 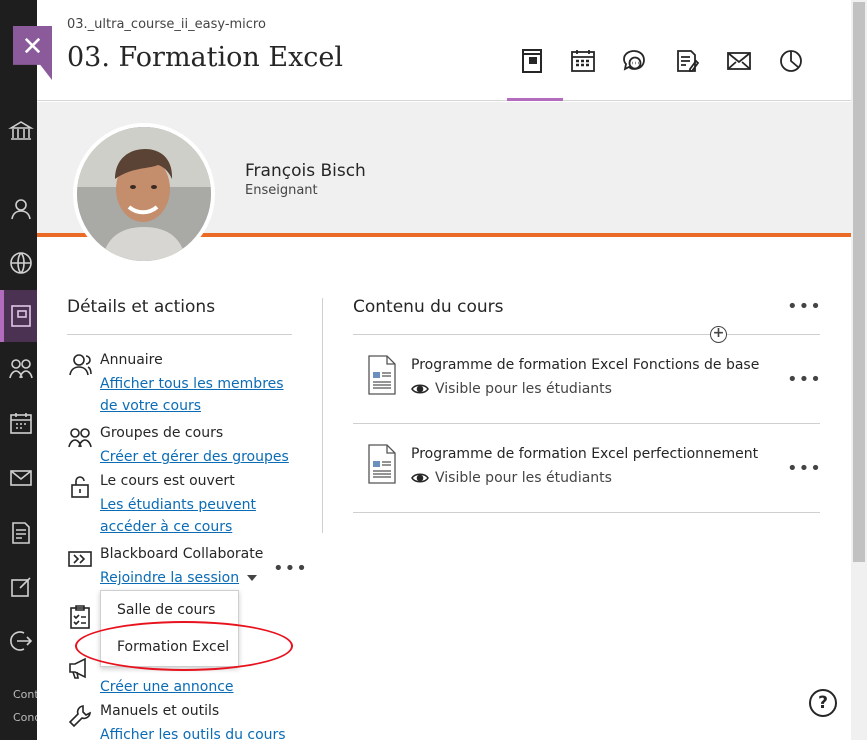 I want to click on courses-icon, so click(x=21, y=316).